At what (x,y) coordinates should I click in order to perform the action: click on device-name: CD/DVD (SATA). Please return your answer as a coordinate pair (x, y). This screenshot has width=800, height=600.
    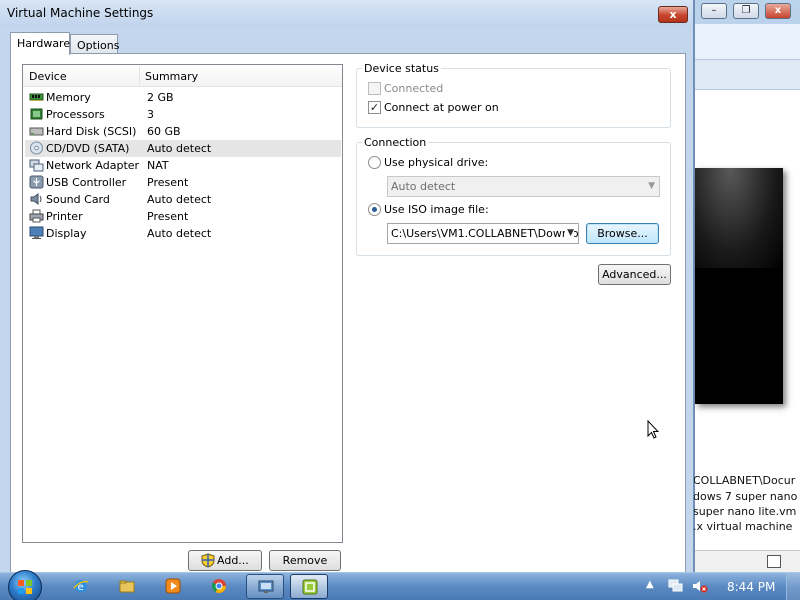
    Looking at the image, I should click on (88, 148).